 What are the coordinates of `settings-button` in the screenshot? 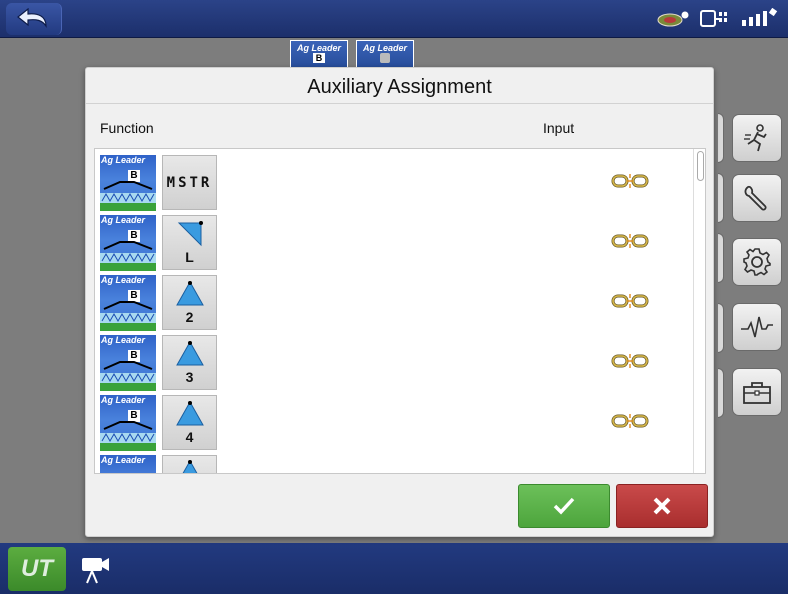 It's located at (757, 262).